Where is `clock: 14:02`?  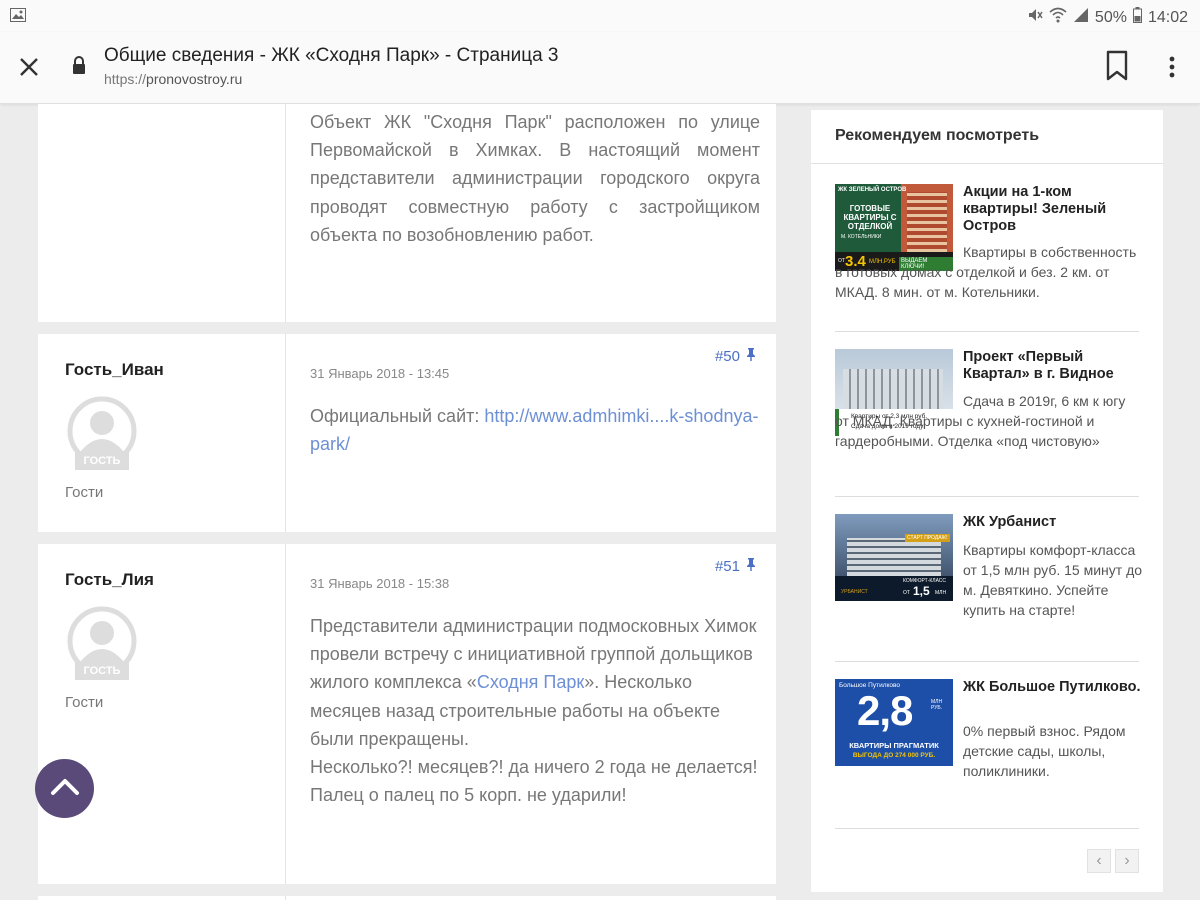
clock: 14:02 is located at coordinates (1167, 17).